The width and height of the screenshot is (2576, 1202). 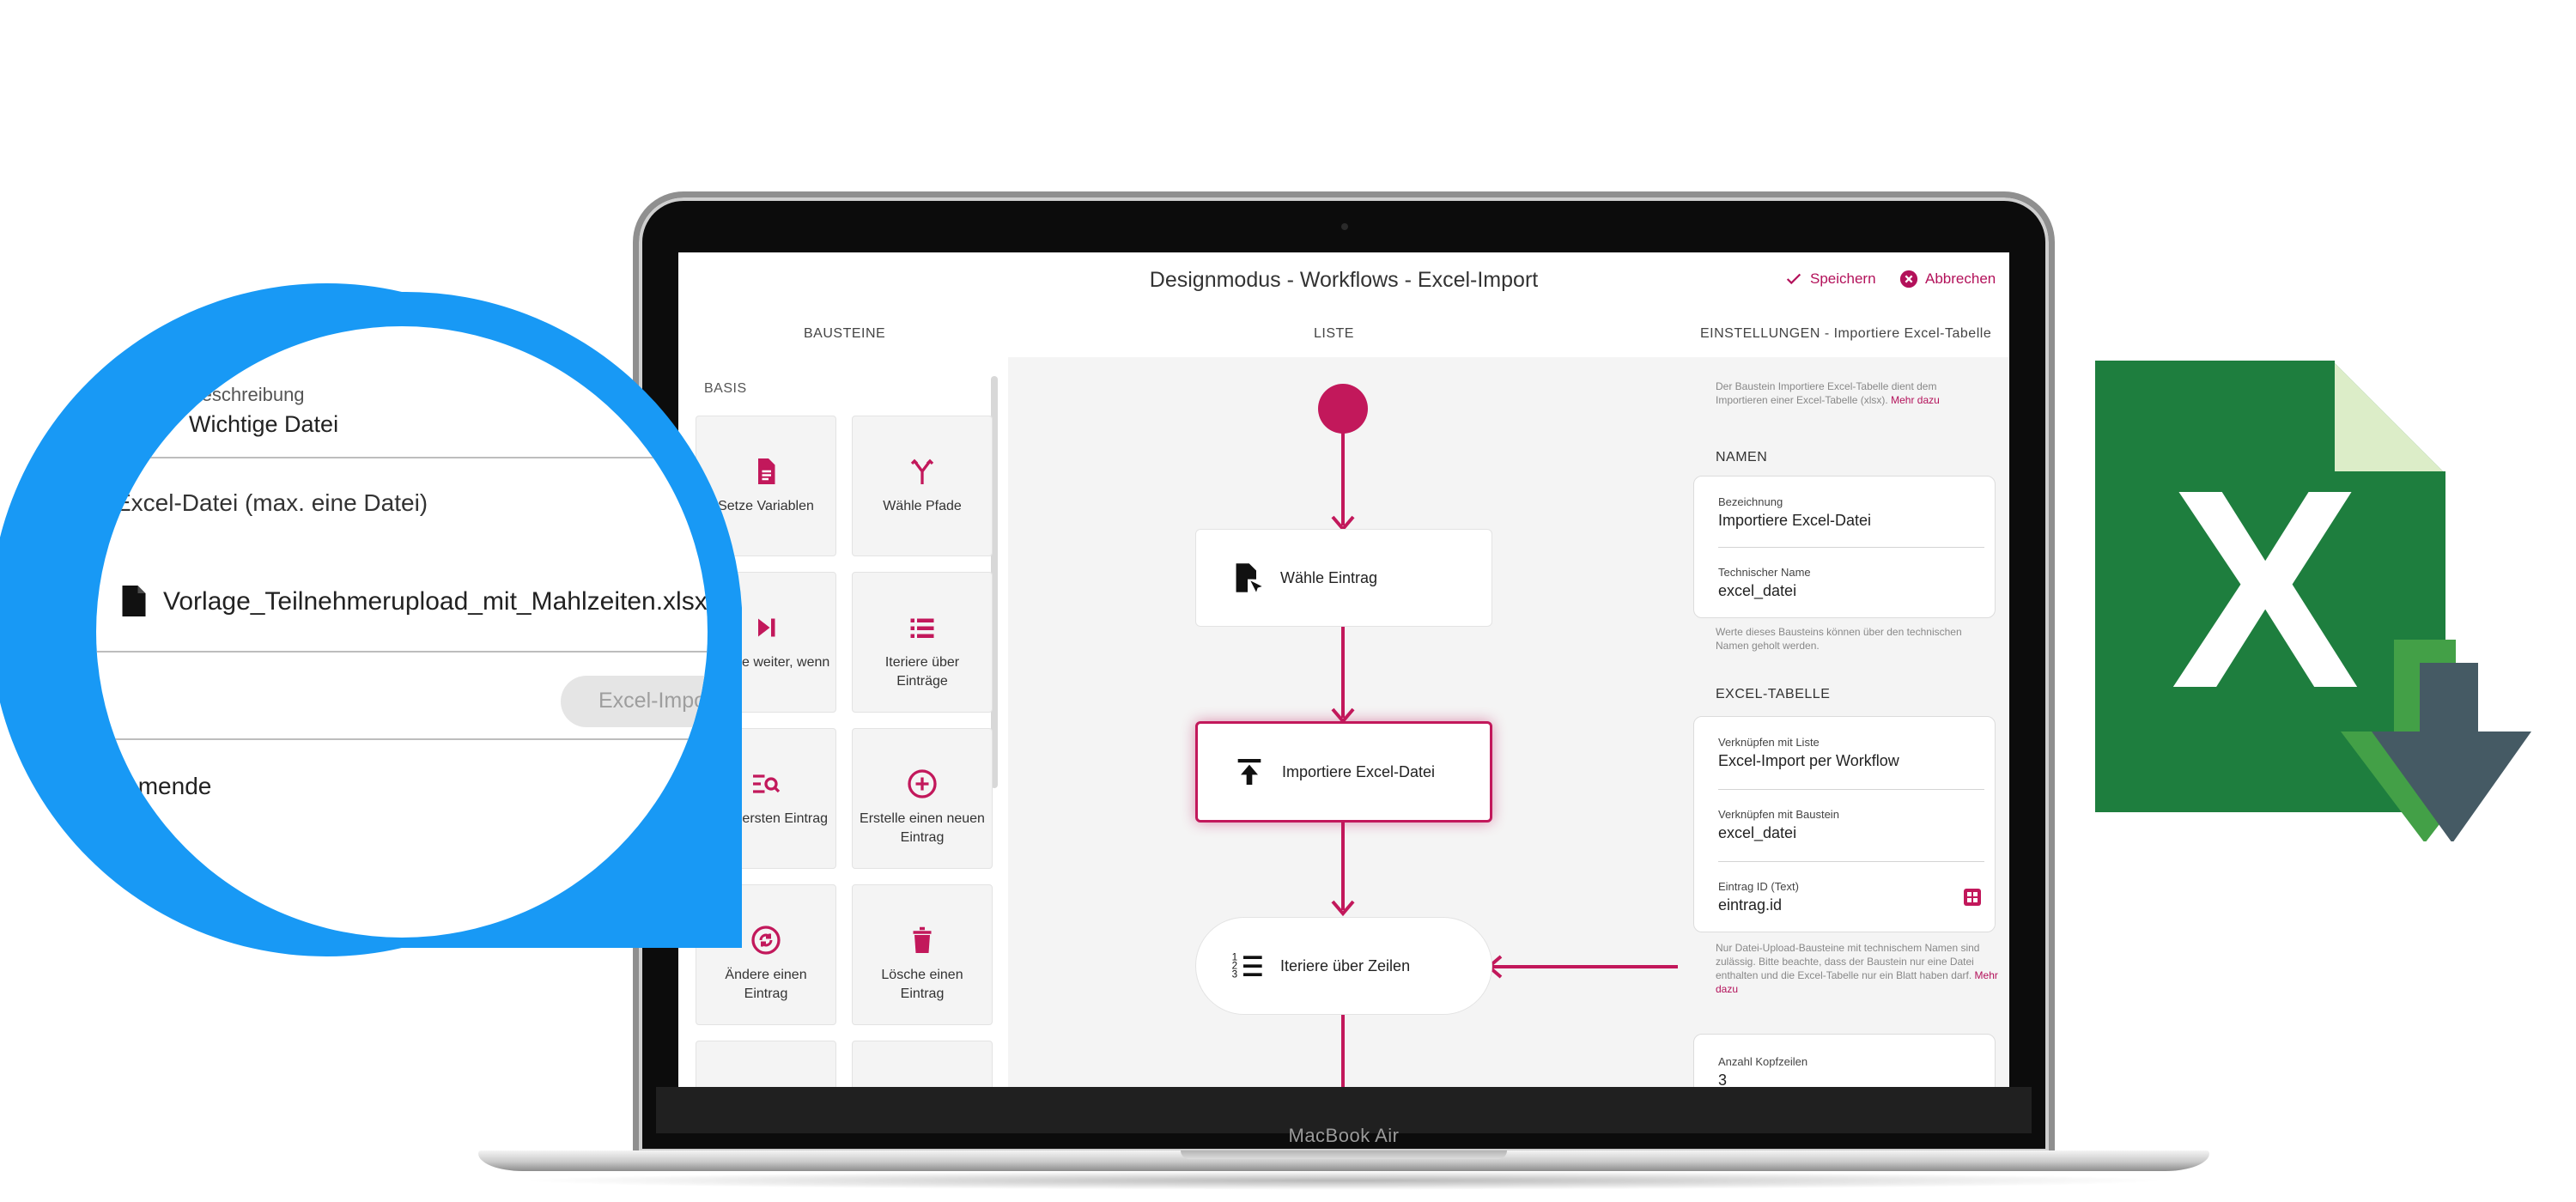 I want to click on cancel-button: Abbrechen, so click(x=1947, y=279).